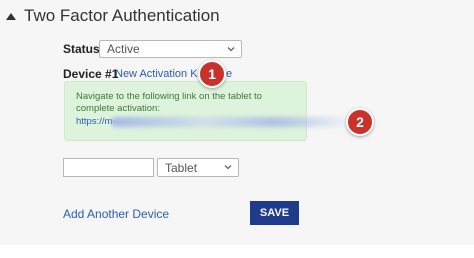 This screenshot has height=258, width=474. Describe the element at coordinates (228, 122) in the screenshot. I see `redacted-url-blur` at that location.